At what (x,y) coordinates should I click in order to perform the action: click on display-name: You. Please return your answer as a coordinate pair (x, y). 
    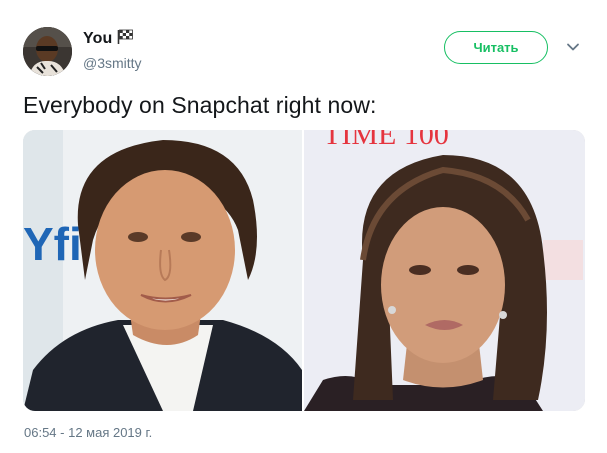
    Looking at the image, I should click on (97, 39).